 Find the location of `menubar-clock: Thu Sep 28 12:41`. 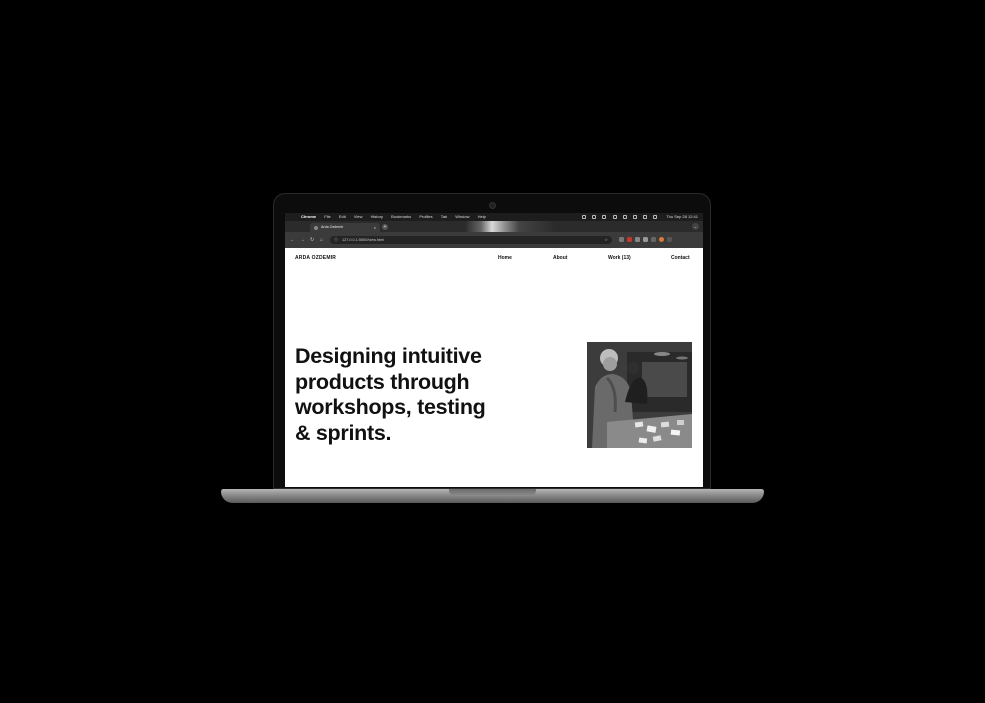

menubar-clock: Thu Sep 28 12:41 is located at coordinates (682, 216).